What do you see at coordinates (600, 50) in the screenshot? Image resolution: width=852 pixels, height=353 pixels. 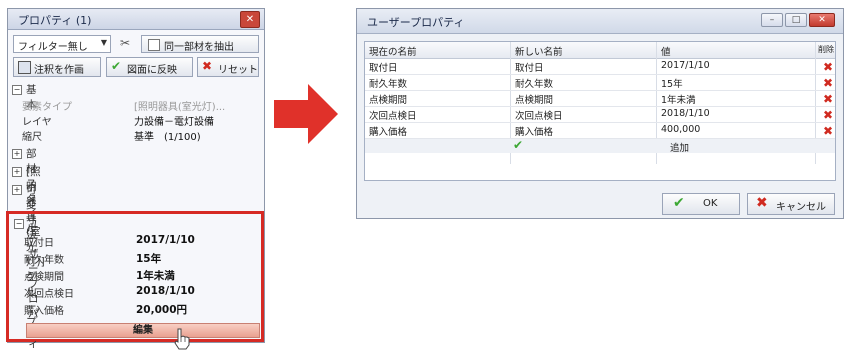 I see `grid-header: 現在の名前 新しい名前 値 削除` at bounding box center [600, 50].